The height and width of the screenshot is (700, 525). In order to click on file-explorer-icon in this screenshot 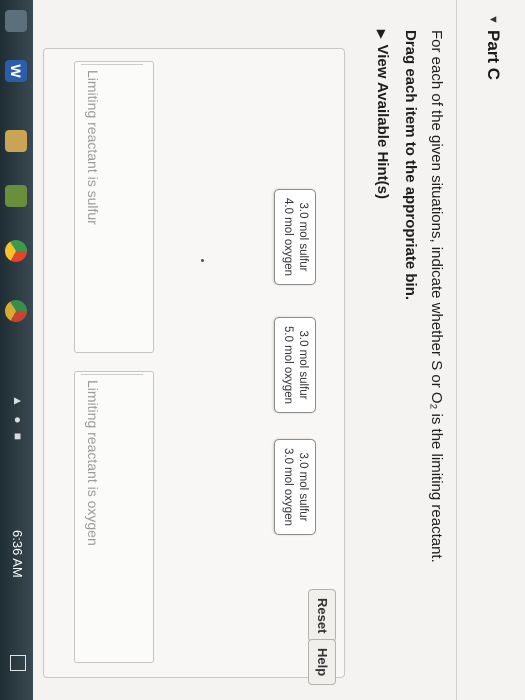, I will do `click(16, 141)`.